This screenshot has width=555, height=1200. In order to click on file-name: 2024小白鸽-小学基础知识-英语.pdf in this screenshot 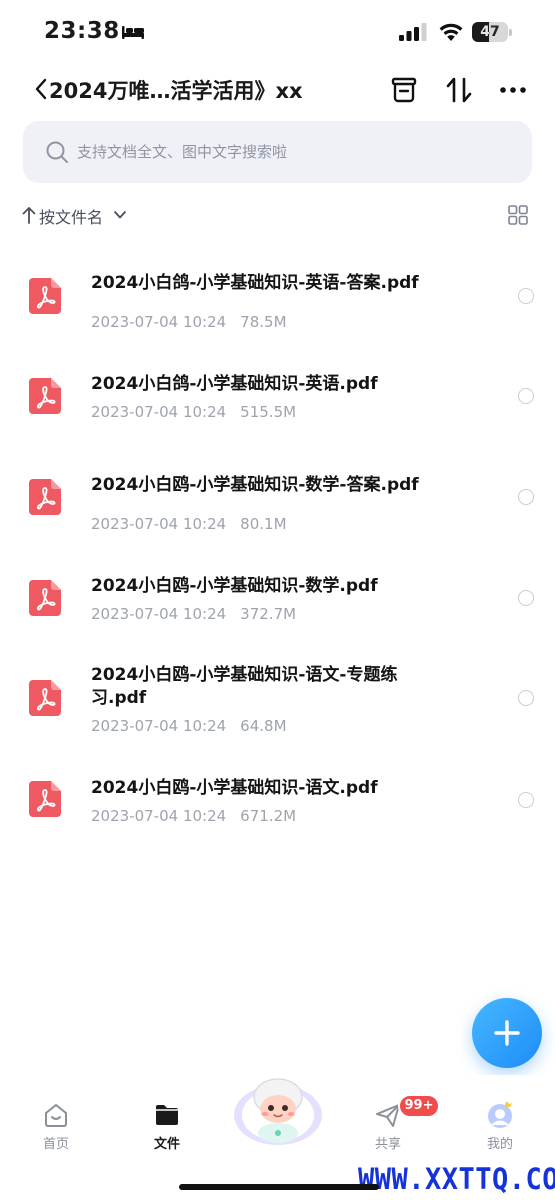, I will do `click(234, 384)`.